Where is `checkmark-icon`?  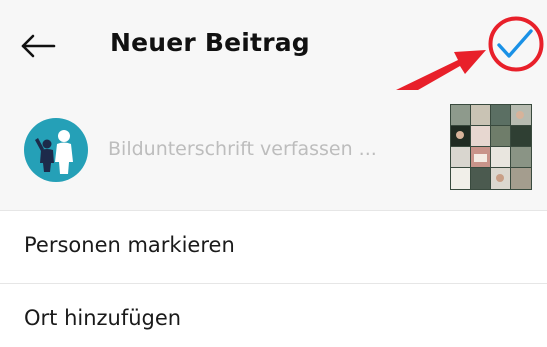
checkmark-icon is located at coordinates (515, 43).